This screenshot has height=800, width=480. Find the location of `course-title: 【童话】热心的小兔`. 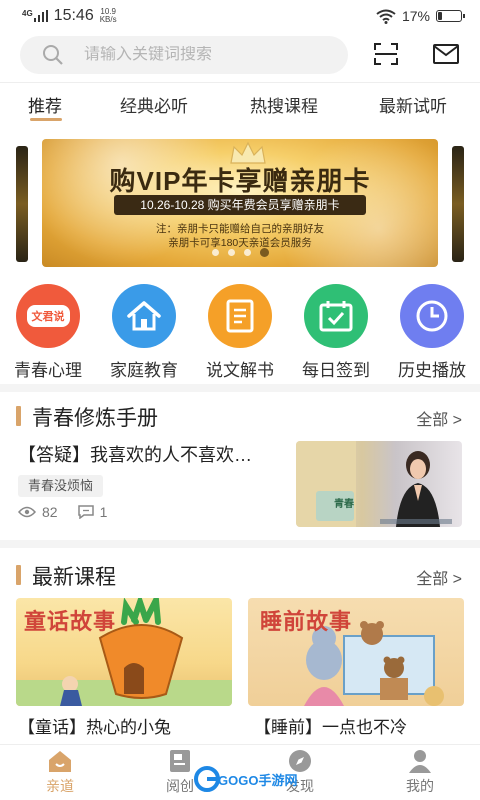

course-title: 【童话】热心的小兔 is located at coordinates (94, 725).